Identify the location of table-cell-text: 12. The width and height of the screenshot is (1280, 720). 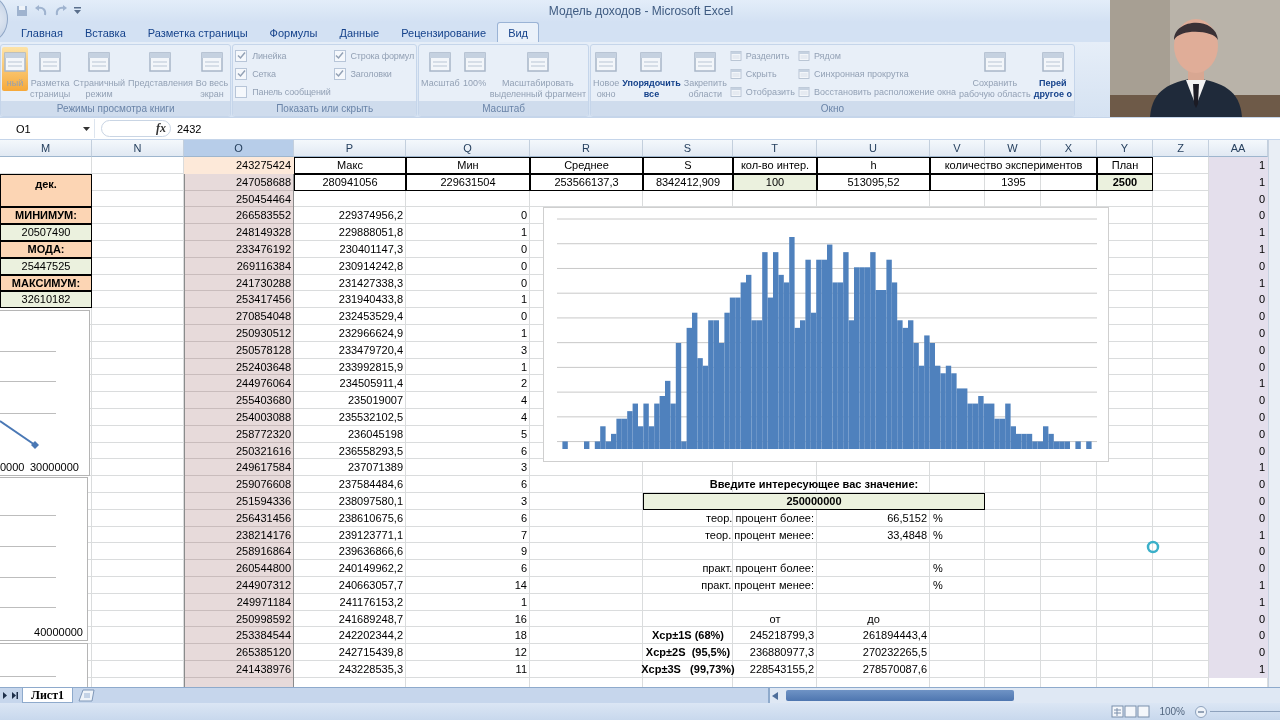
(520, 653).